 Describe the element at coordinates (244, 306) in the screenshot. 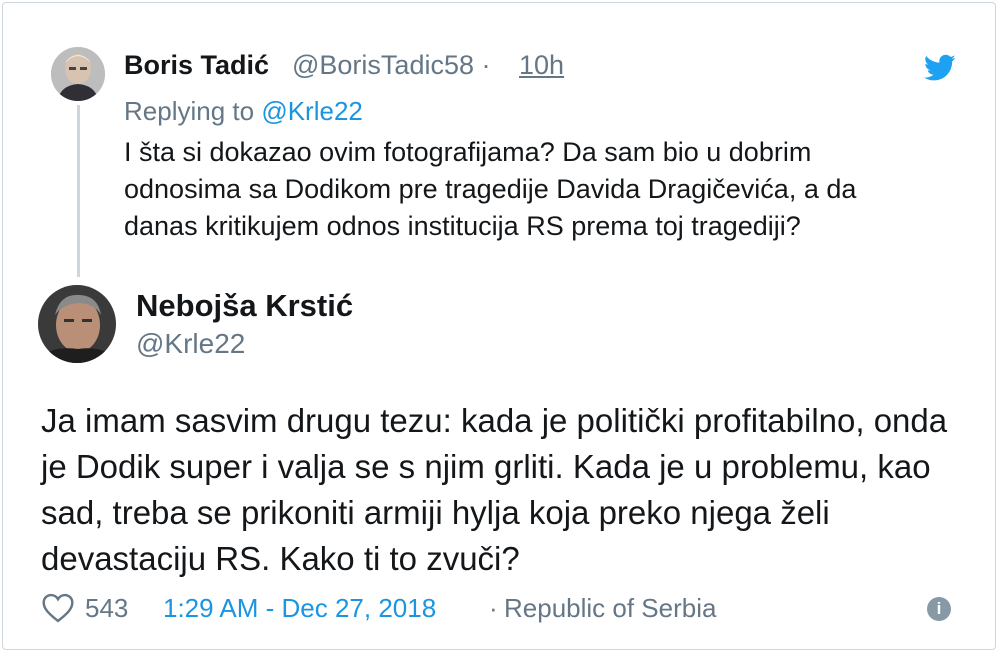

I see `main-author-name: Nebojša Krstić` at that location.